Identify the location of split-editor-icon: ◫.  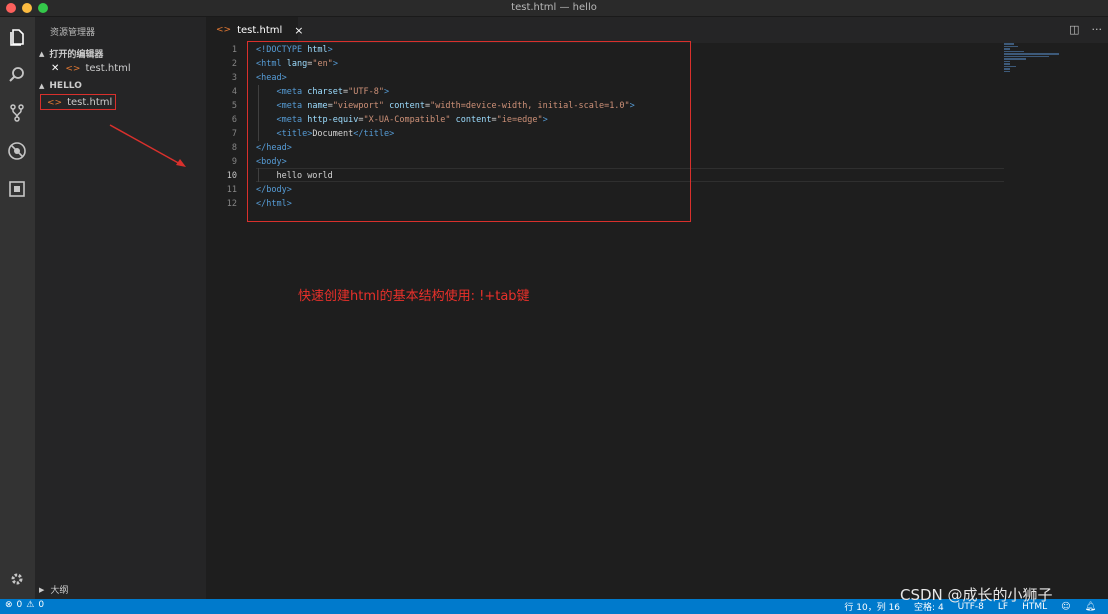
(1074, 29).